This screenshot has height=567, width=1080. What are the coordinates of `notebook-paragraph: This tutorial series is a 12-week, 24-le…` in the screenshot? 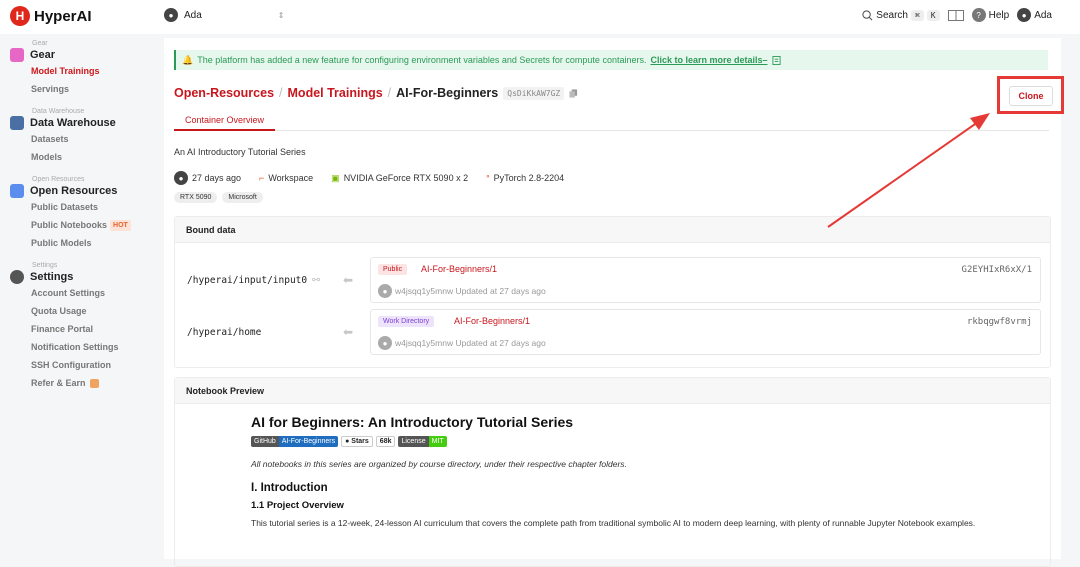 It's located at (613, 523).